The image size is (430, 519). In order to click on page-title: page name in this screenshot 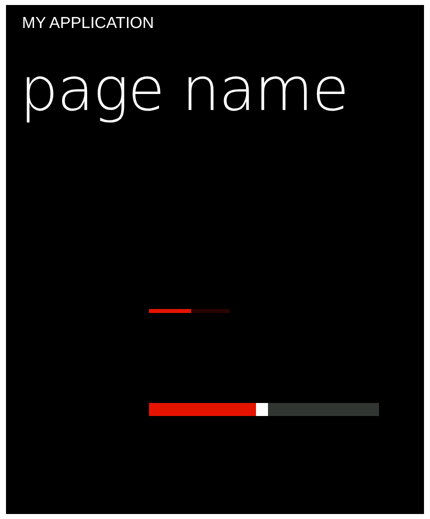, I will do `click(185, 90)`.